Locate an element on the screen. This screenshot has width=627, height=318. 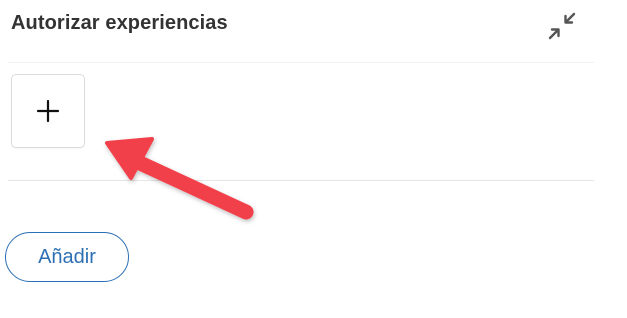
add-experience-tile is located at coordinates (48, 111).